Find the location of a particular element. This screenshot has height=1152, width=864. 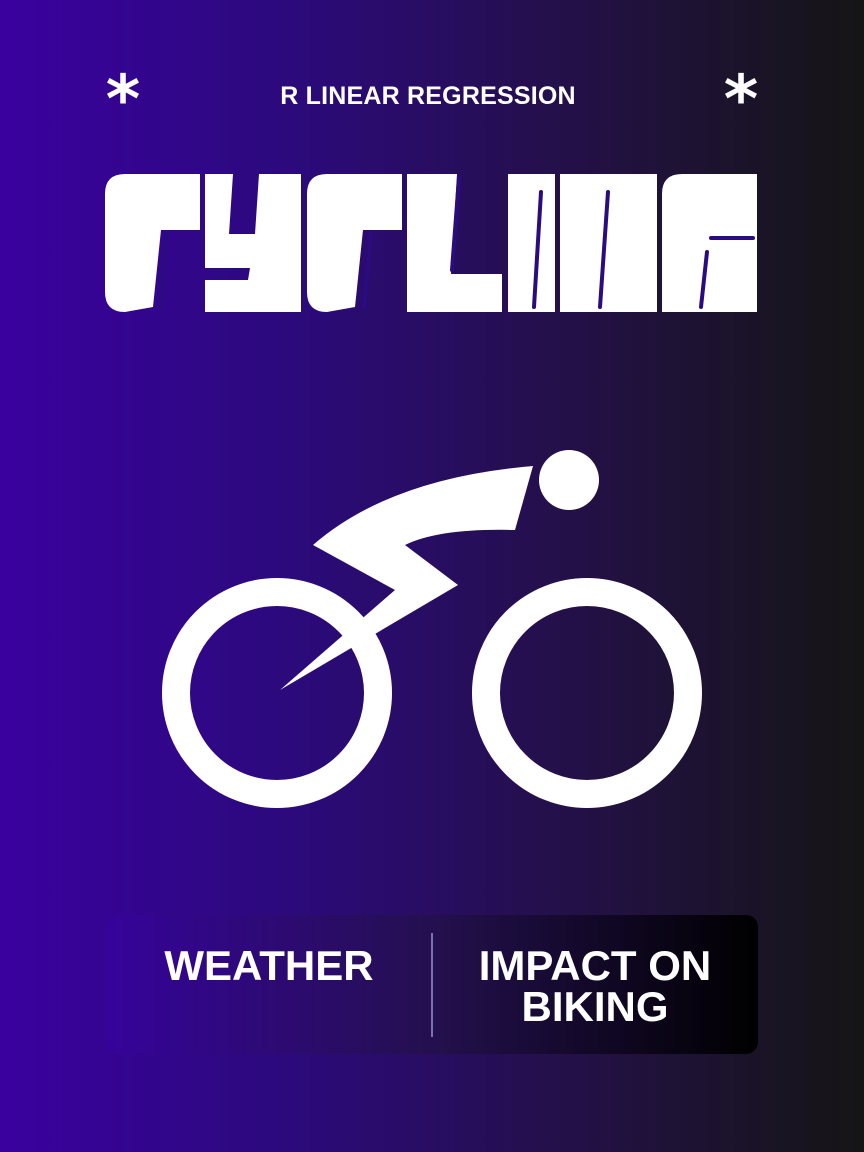

footer-impact-line2: BIKING is located at coordinates (595, 1006).